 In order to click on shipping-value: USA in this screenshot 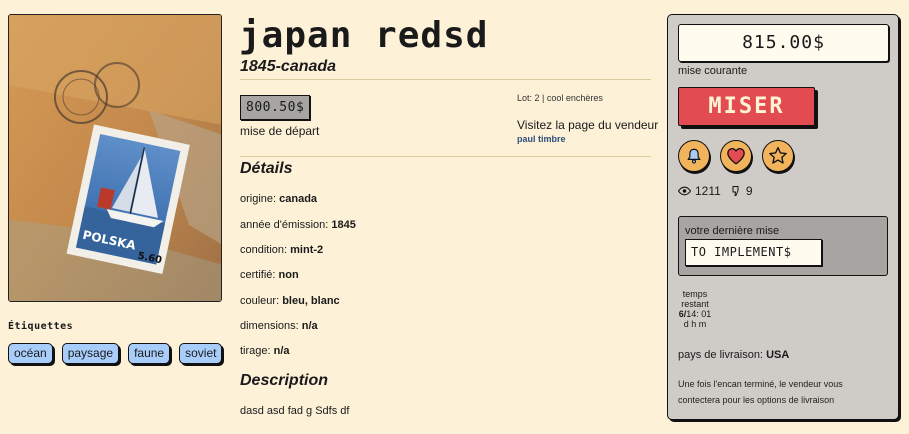, I will do `click(778, 355)`.